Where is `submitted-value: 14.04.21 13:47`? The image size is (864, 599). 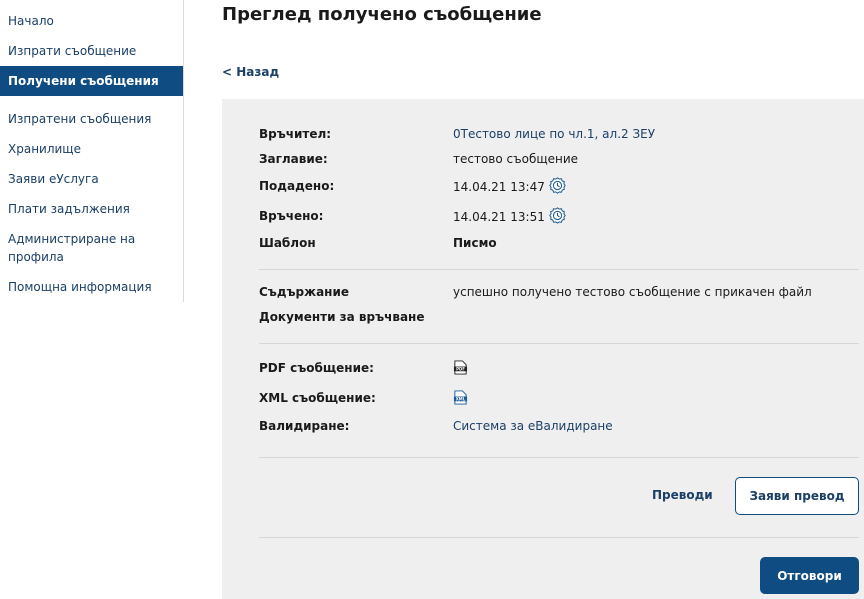
submitted-value: 14.04.21 13:47 is located at coordinates (499, 187).